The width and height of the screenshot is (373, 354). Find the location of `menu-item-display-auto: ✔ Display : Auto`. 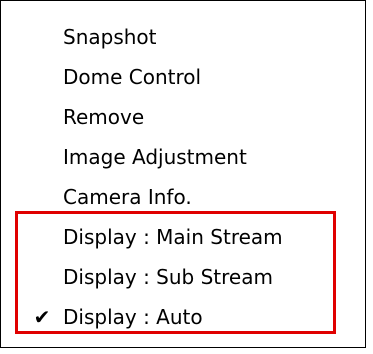

menu-item-display-auto: ✔ Display : Auto is located at coordinates (183, 317).